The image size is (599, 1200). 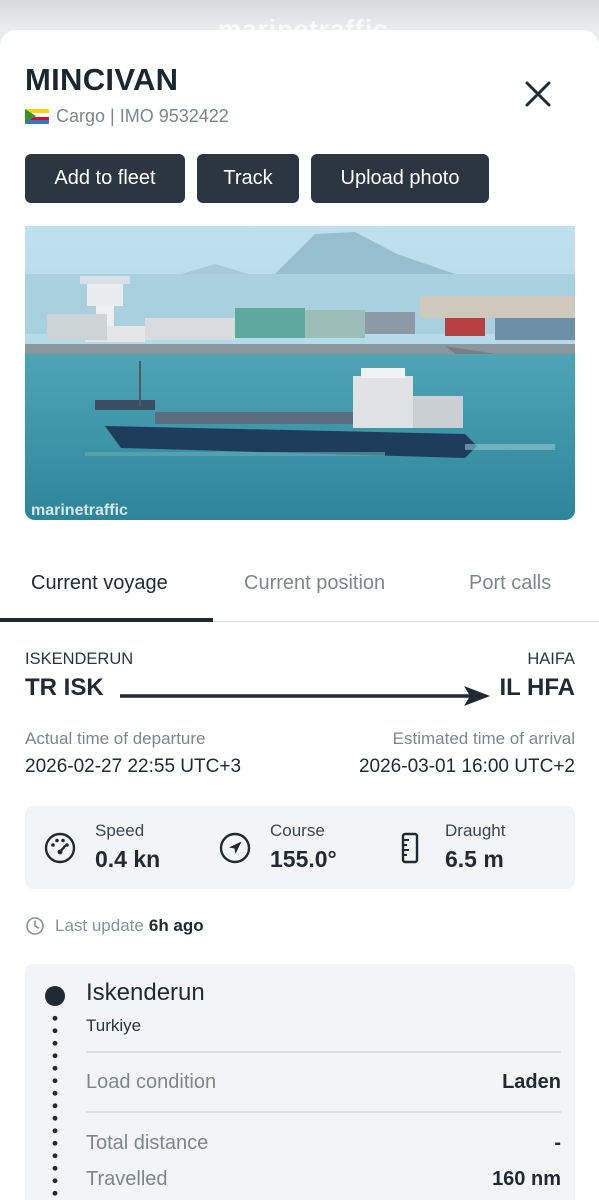 I want to click on add-to-fleet-button: Add to fleet, so click(x=105, y=178).